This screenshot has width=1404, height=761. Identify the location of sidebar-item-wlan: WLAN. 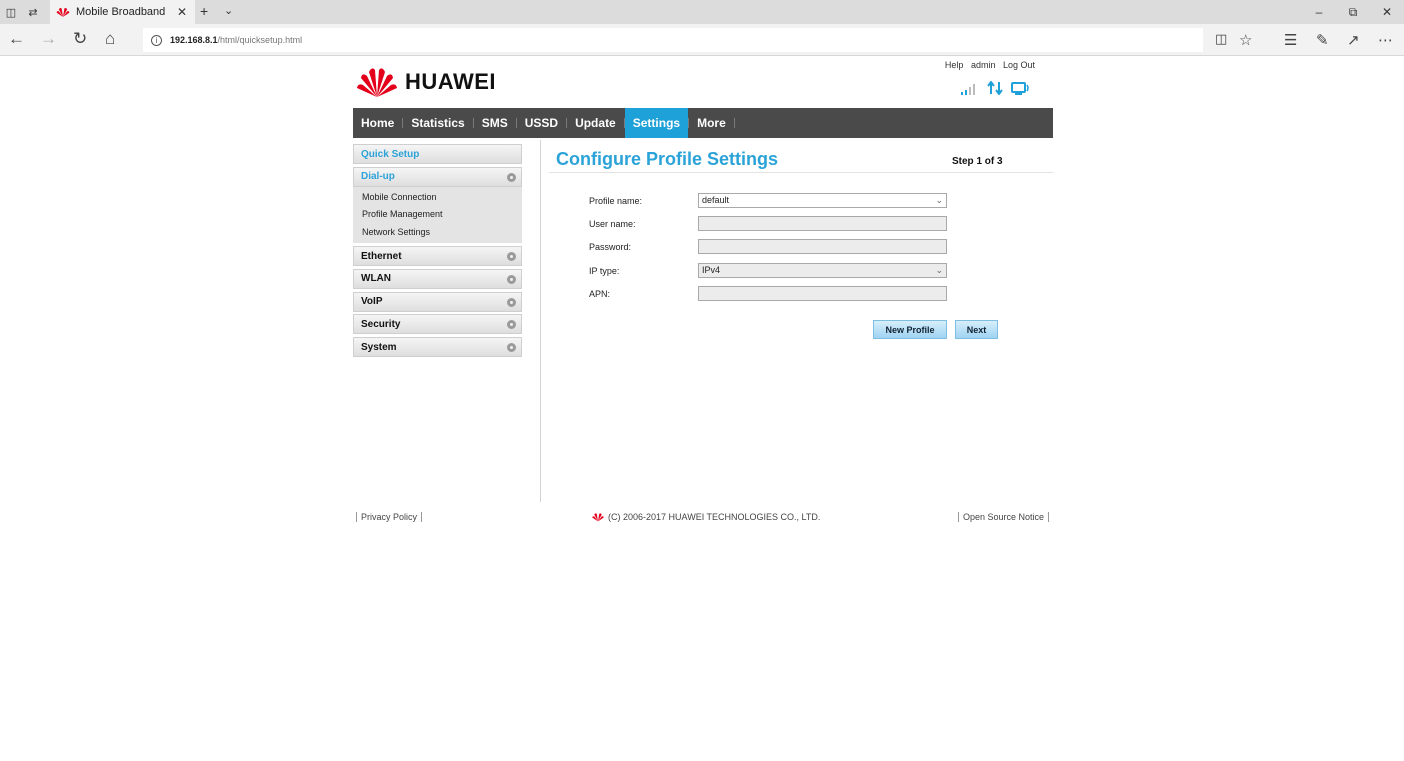
(437, 278).